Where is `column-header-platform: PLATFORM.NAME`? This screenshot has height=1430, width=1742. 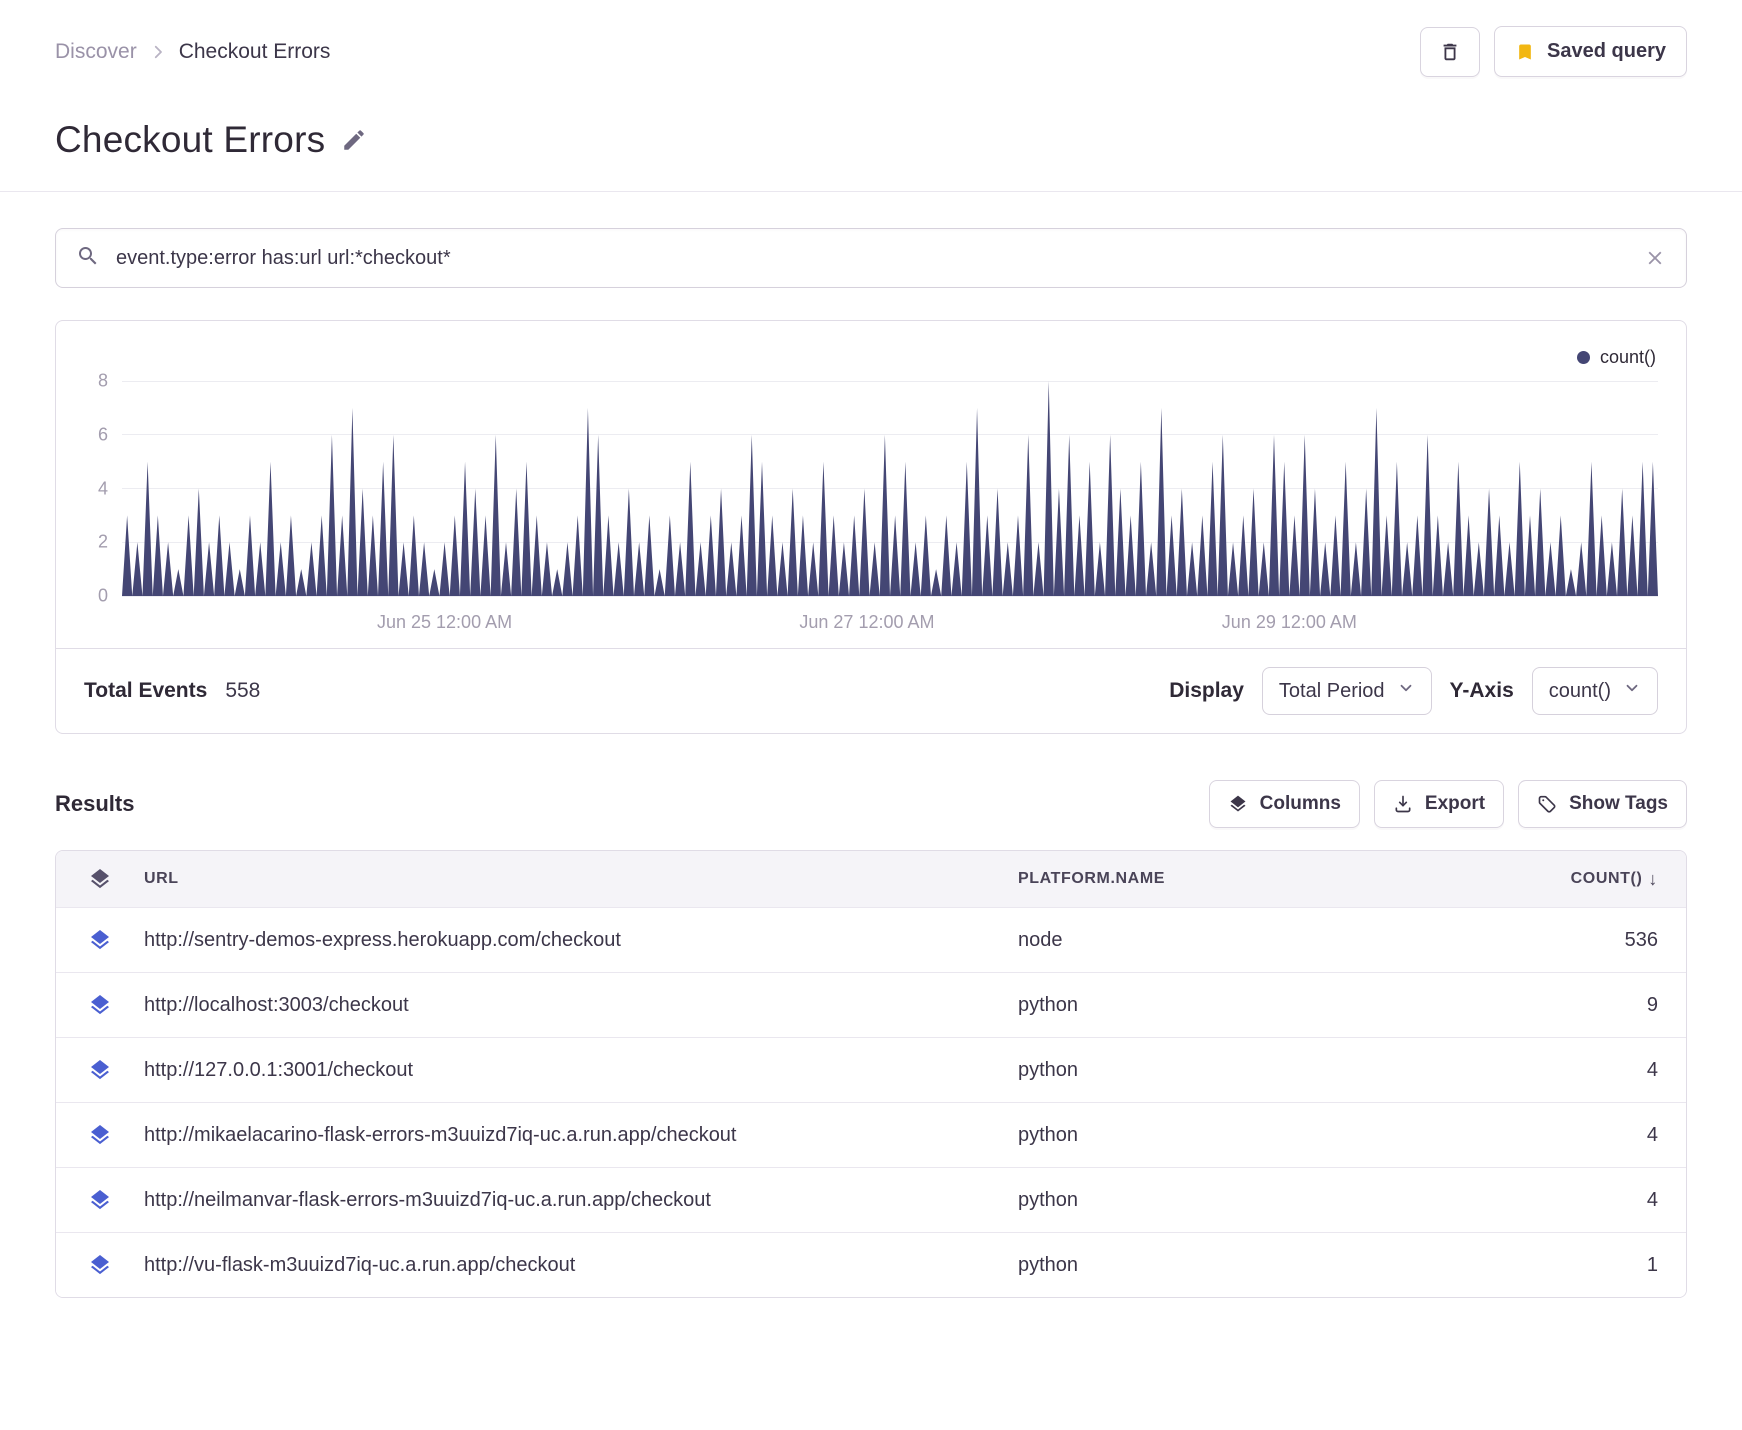 column-header-platform: PLATFORM.NAME is located at coordinates (1248, 879).